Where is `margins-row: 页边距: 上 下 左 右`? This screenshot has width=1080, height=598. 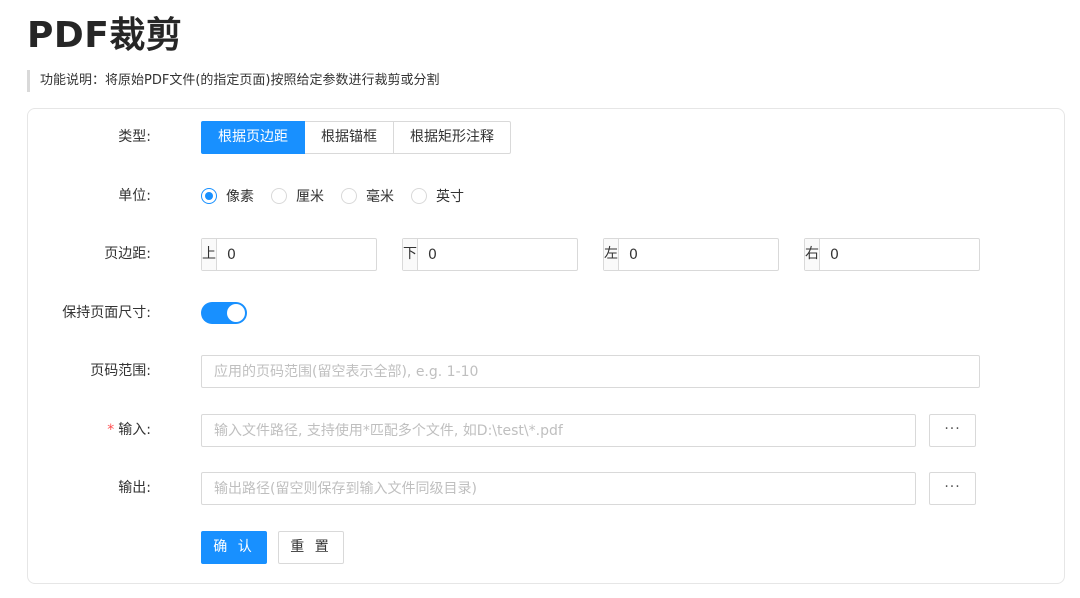 margins-row: 页边距: 上 下 左 右 is located at coordinates (546, 254).